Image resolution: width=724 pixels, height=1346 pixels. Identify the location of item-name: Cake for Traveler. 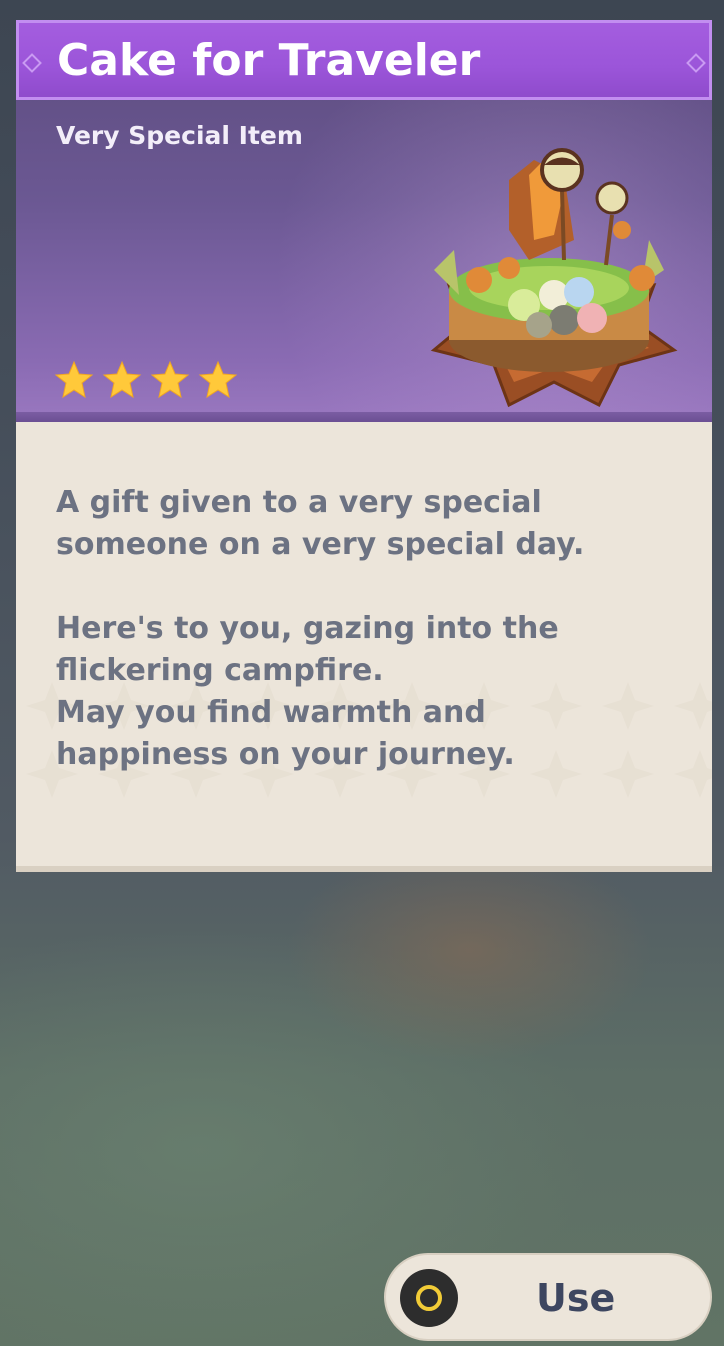
(269, 60).